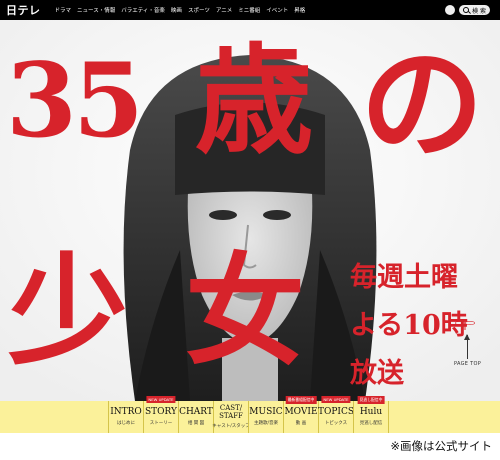  Describe the element at coordinates (126, 412) in the screenshot. I see `menu-label: INTRO` at that location.